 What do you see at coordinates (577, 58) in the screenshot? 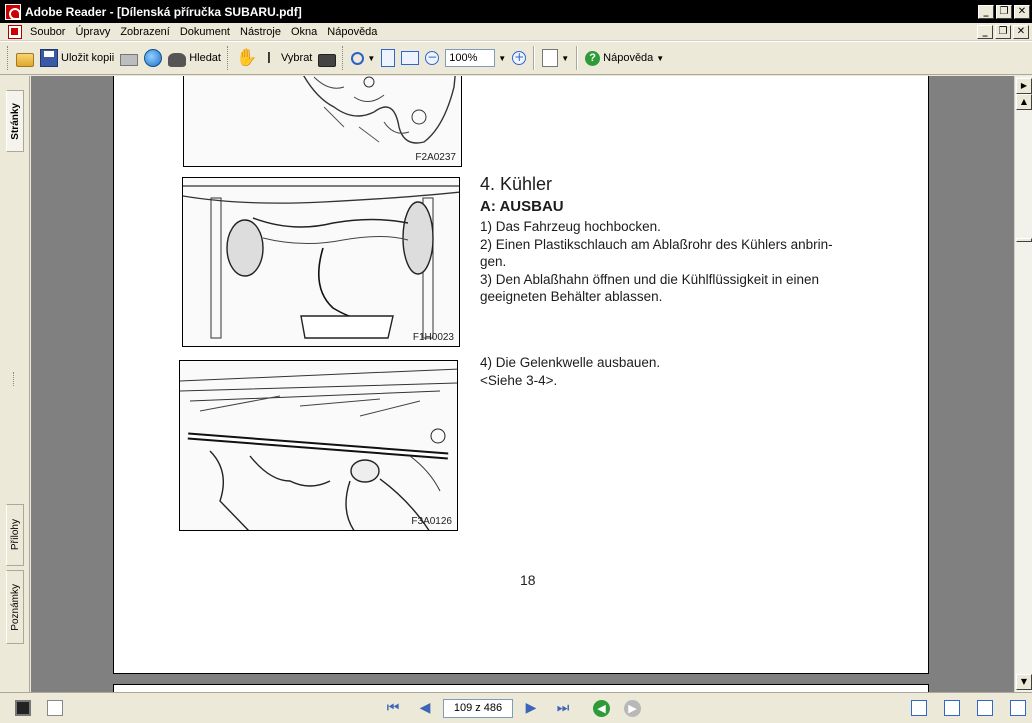
I see `toolbar-separator` at bounding box center [577, 58].